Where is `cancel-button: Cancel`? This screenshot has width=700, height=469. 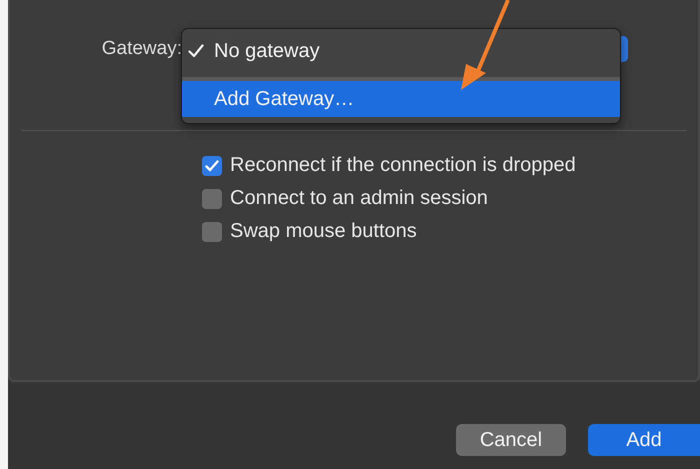
cancel-button: Cancel is located at coordinates (511, 440).